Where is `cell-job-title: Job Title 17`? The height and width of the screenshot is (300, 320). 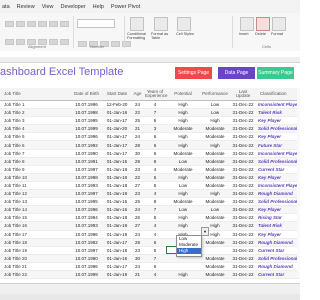 cell-job-title: Job Title 17 is located at coordinates (35, 234).